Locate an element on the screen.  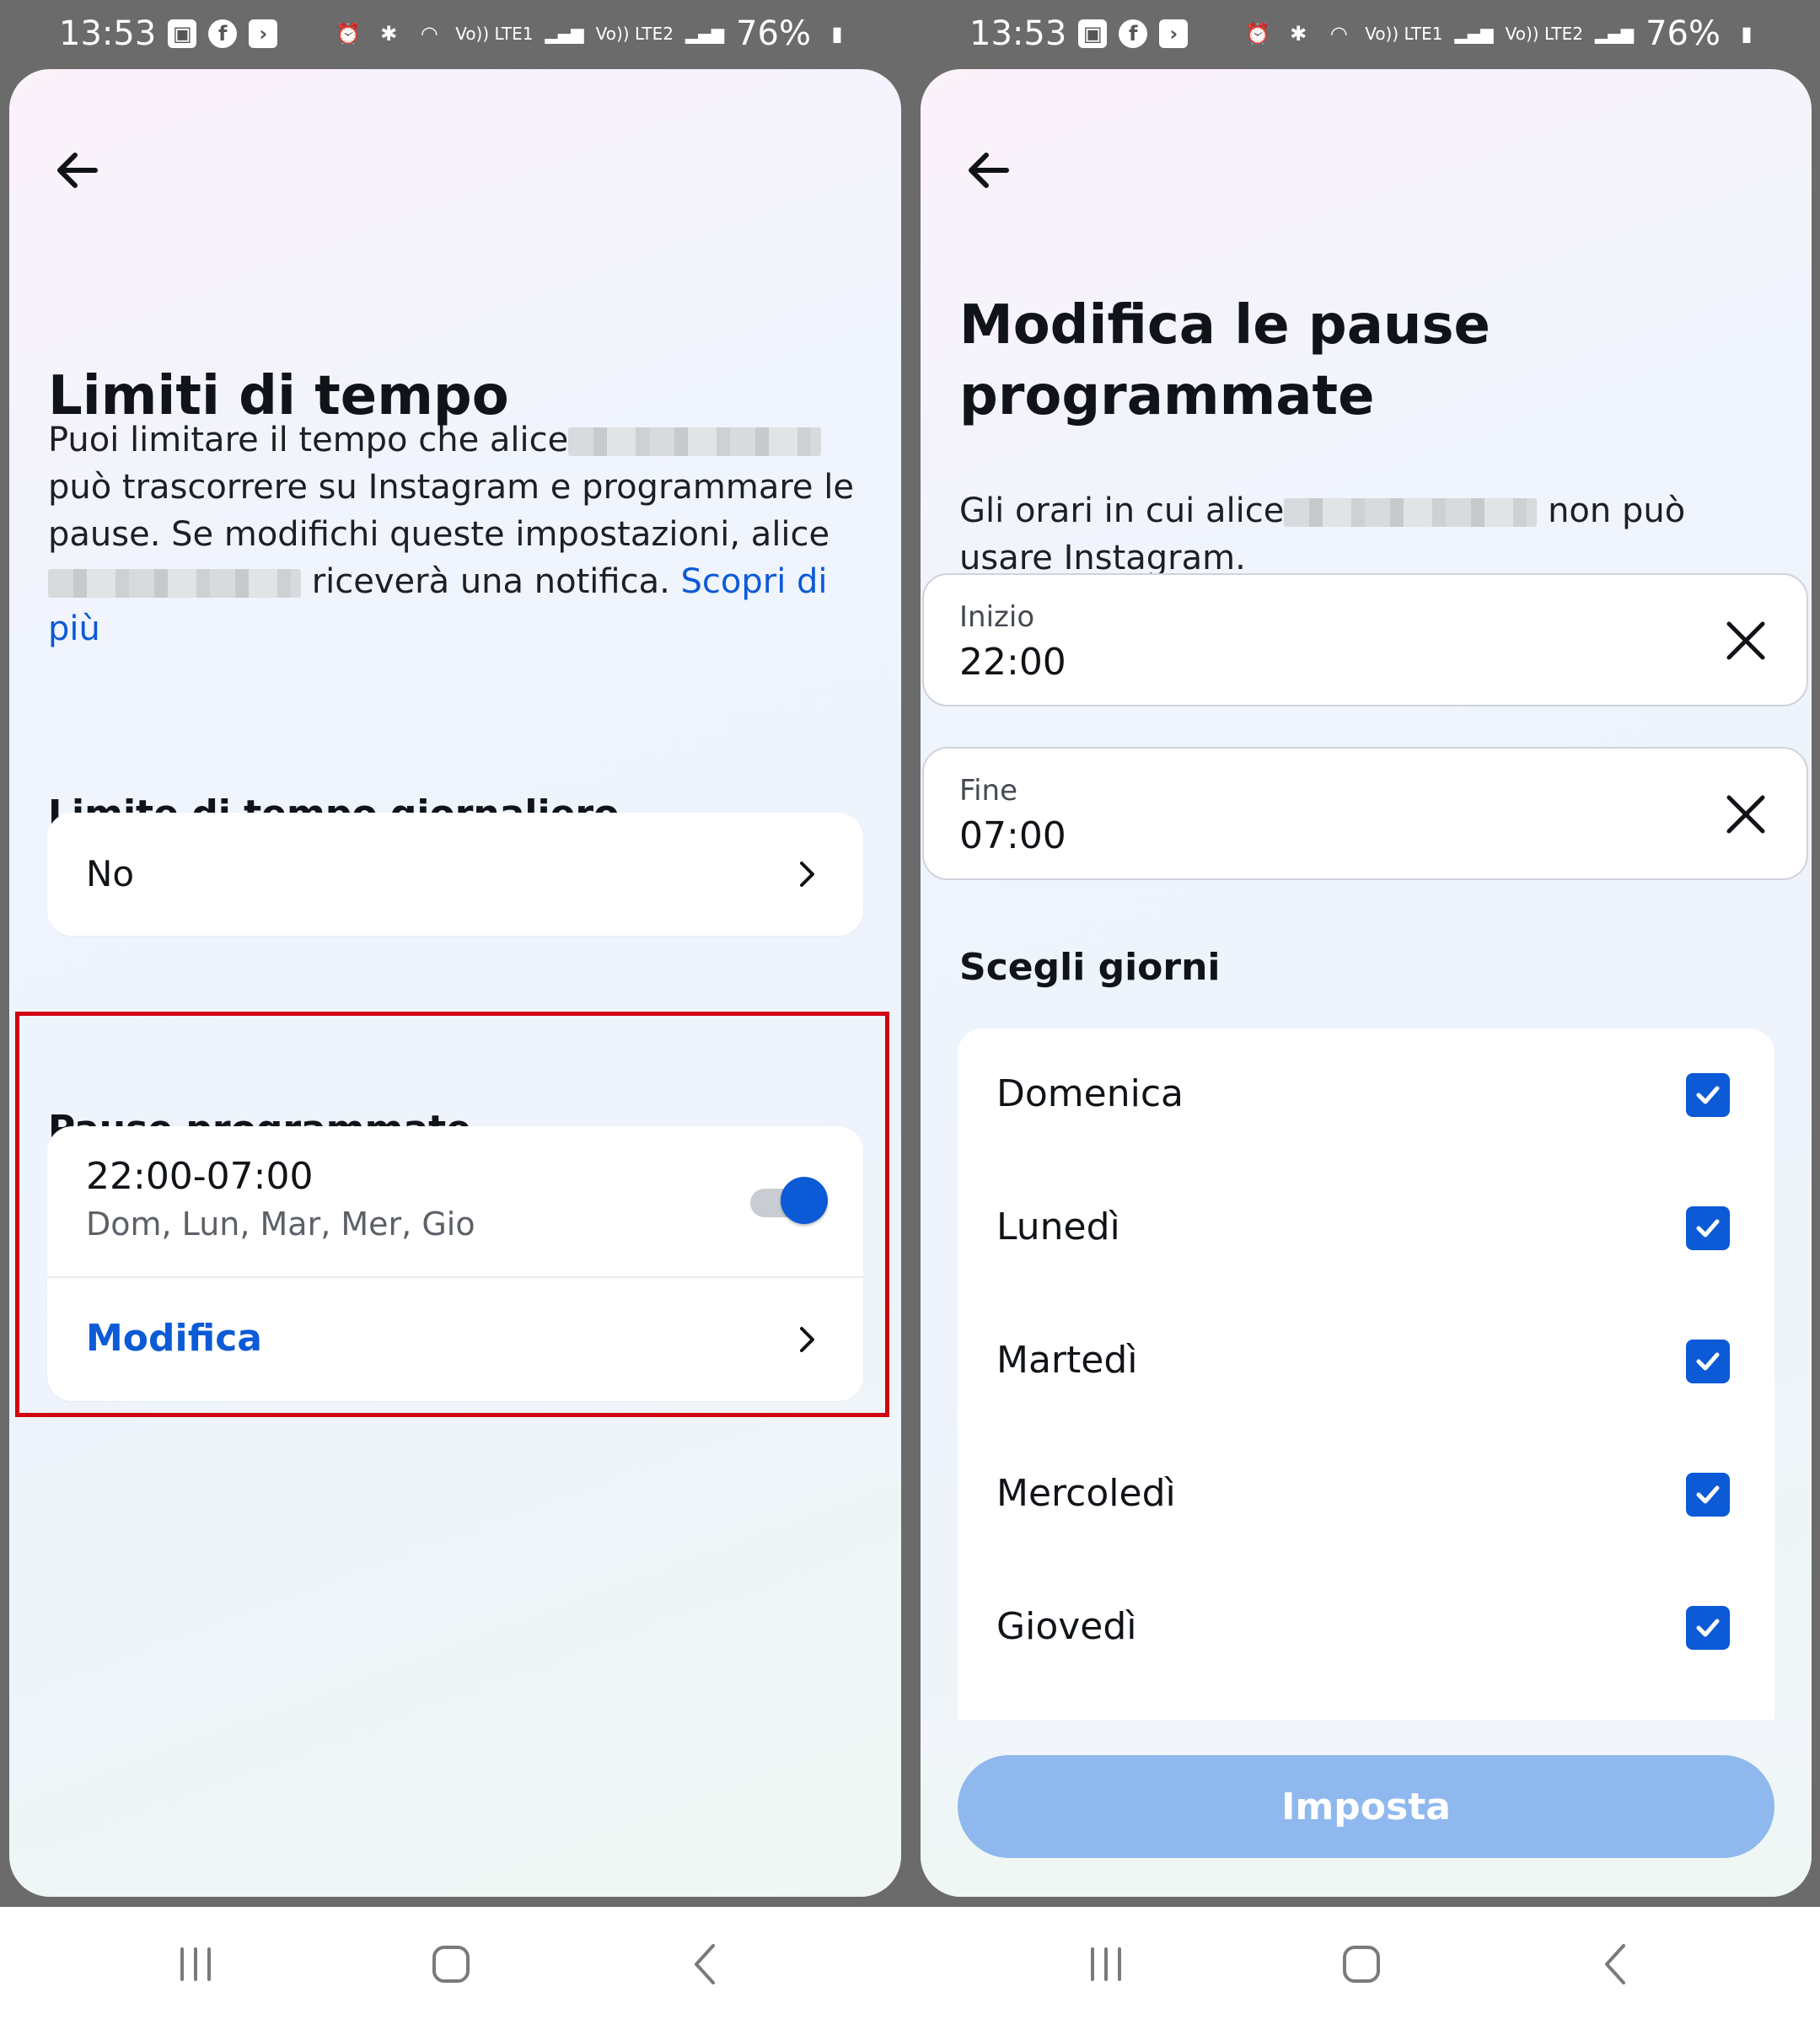
schedule-days: Dom, Lun, Mar, Mer, Gio is located at coordinates (280, 1224).